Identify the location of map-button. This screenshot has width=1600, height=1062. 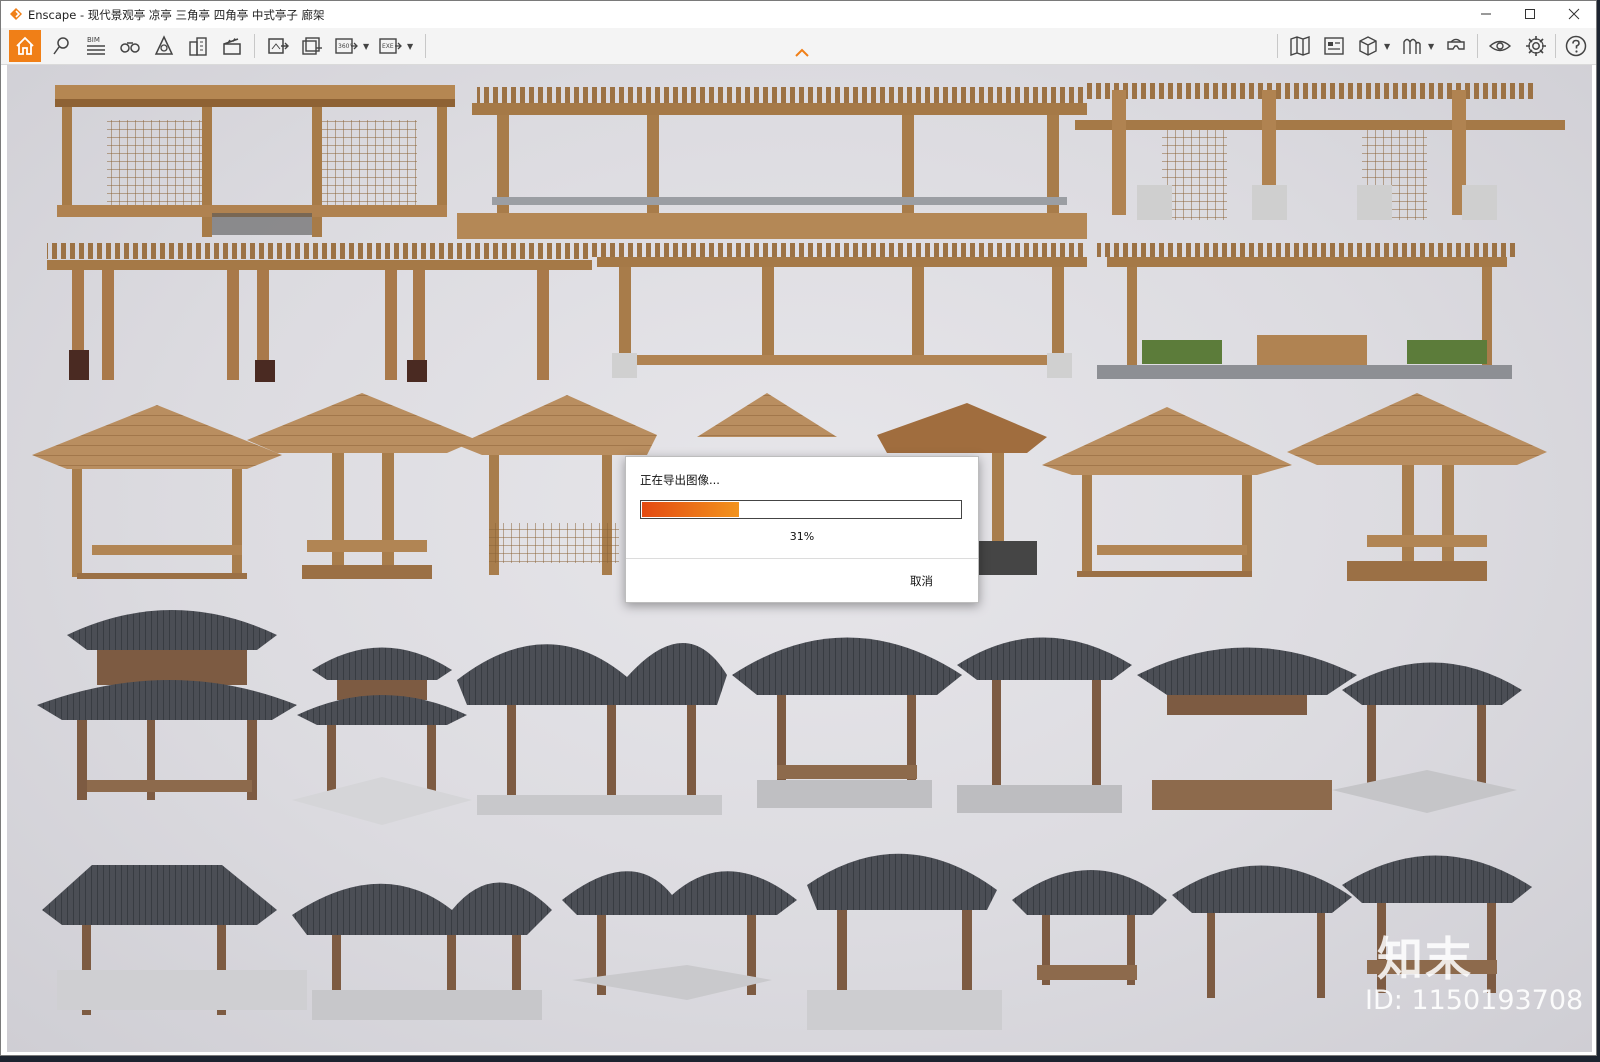
(1300, 46).